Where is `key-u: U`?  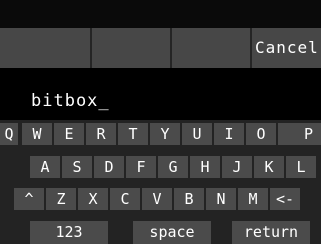
key-u: U is located at coordinates (197, 134).